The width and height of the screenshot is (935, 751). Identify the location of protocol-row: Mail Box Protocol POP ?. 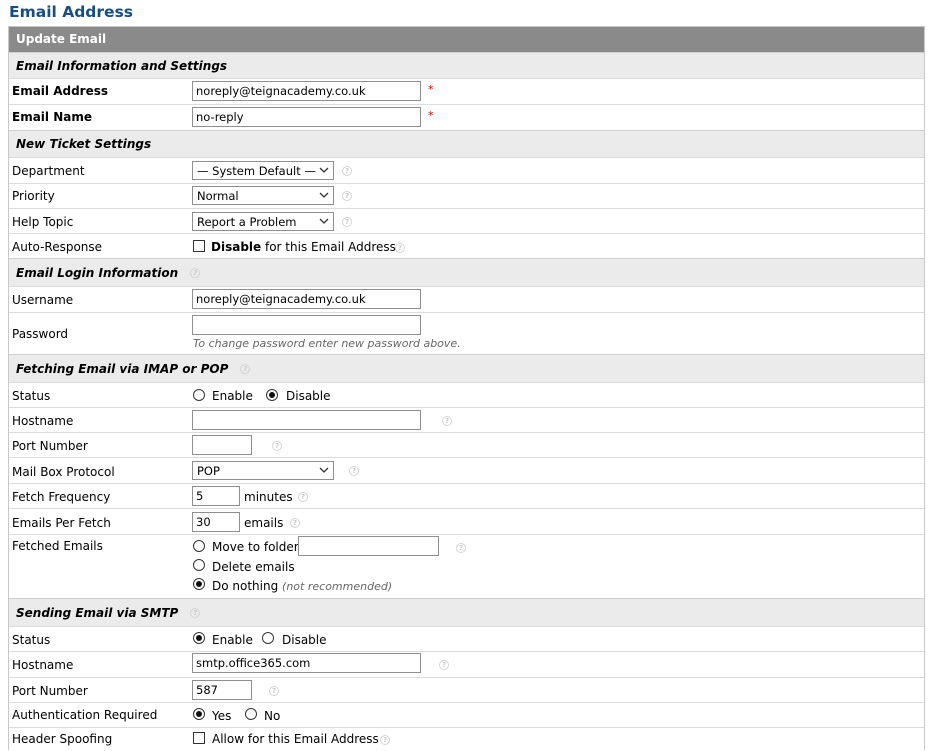
(466, 470).